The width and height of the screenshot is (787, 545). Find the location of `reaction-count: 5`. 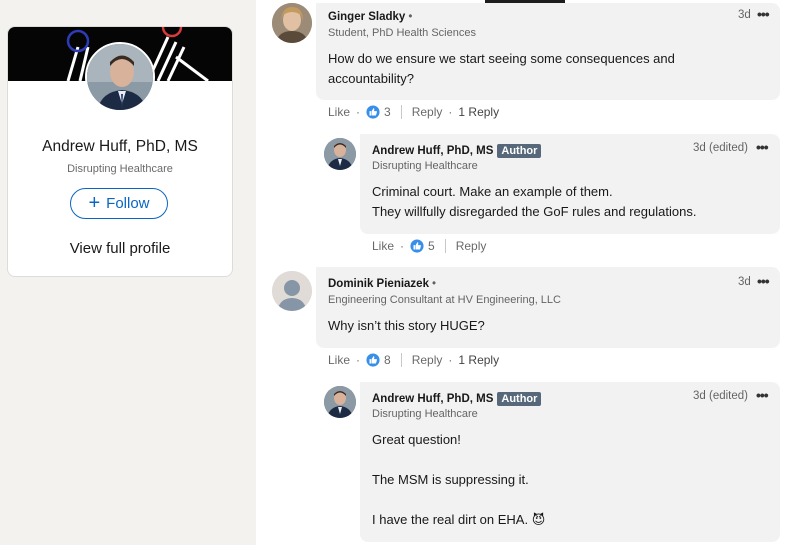

reaction-count: 5 is located at coordinates (422, 246).